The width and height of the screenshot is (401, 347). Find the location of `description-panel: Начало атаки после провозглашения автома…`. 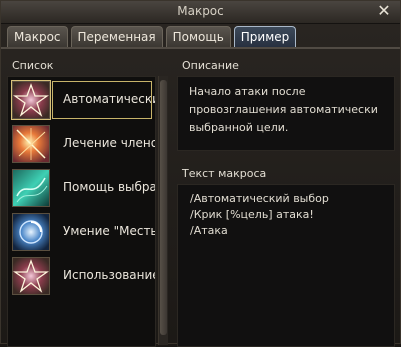

description-panel: Начало атаки после провозглашения автома… is located at coordinates (286, 113).